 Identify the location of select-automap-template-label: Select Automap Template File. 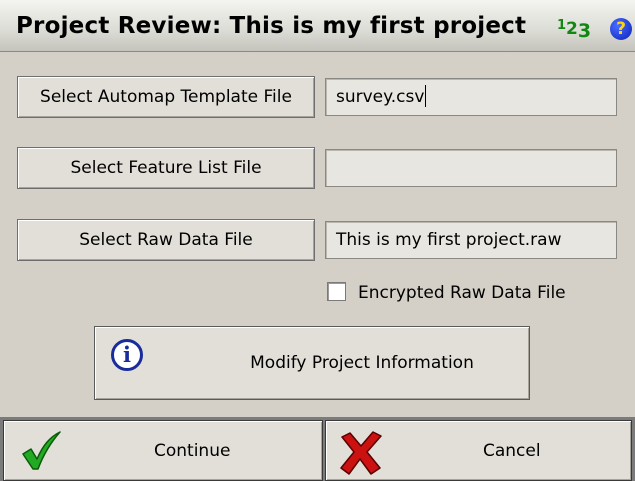
(166, 97).